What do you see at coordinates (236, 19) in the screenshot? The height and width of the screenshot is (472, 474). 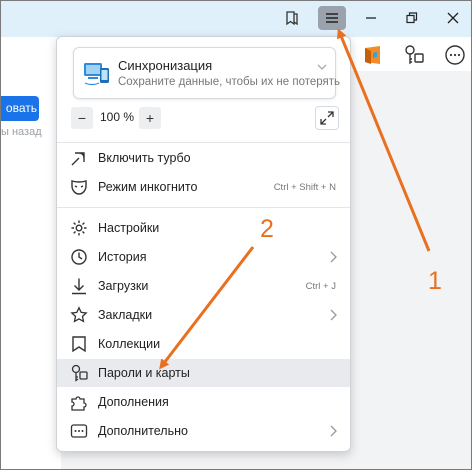 I see `title-bar` at bounding box center [236, 19].